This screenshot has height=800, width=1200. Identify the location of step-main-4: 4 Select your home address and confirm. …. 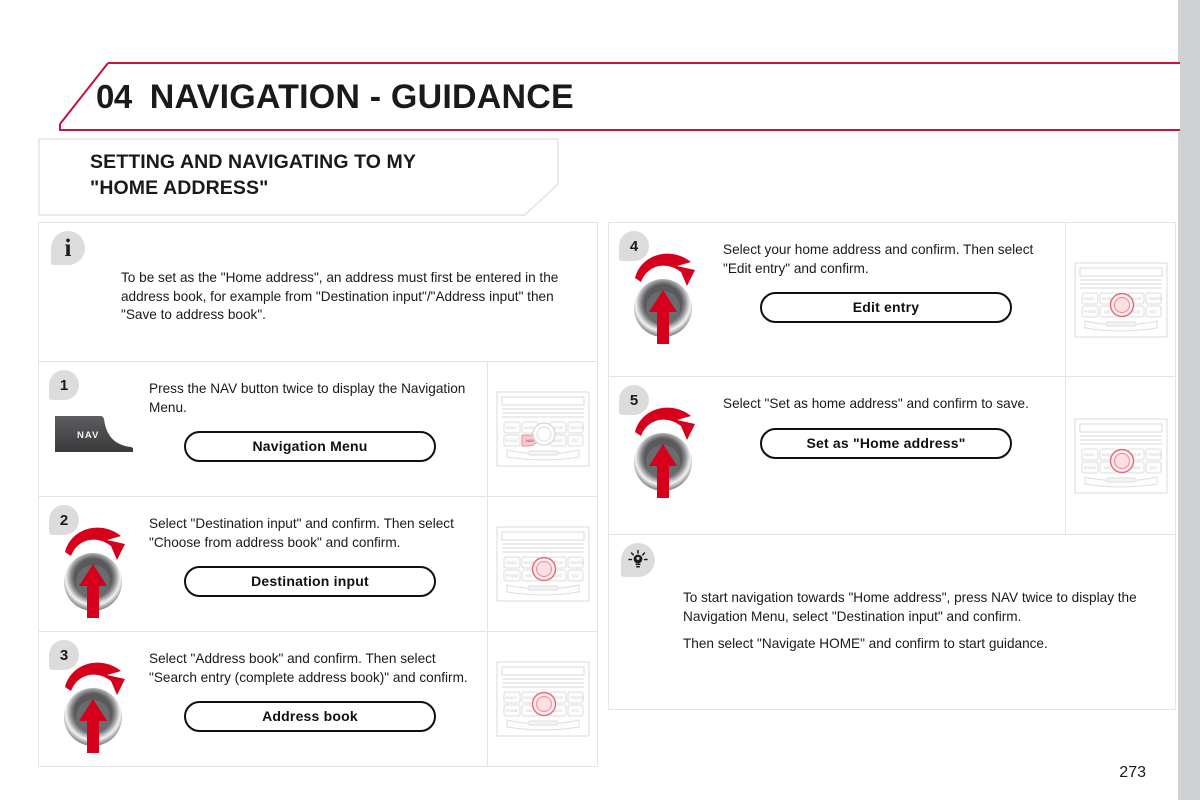
(837, 299).